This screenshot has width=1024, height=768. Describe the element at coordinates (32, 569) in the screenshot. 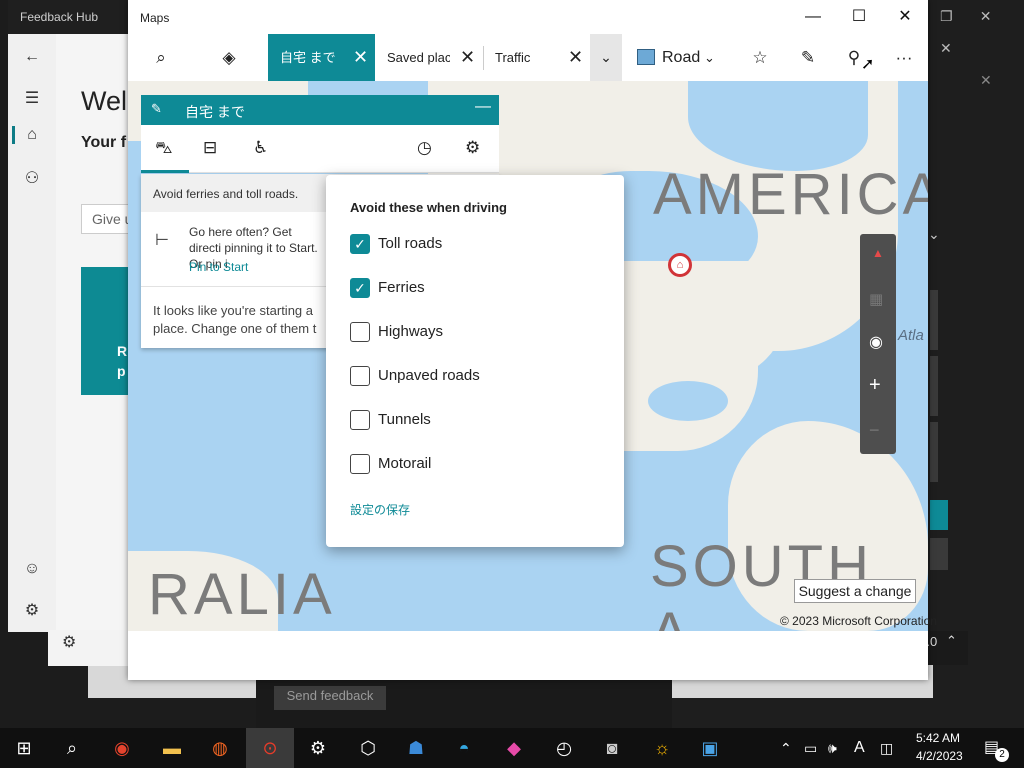

I see `user-add-icon: ☺` at that location.